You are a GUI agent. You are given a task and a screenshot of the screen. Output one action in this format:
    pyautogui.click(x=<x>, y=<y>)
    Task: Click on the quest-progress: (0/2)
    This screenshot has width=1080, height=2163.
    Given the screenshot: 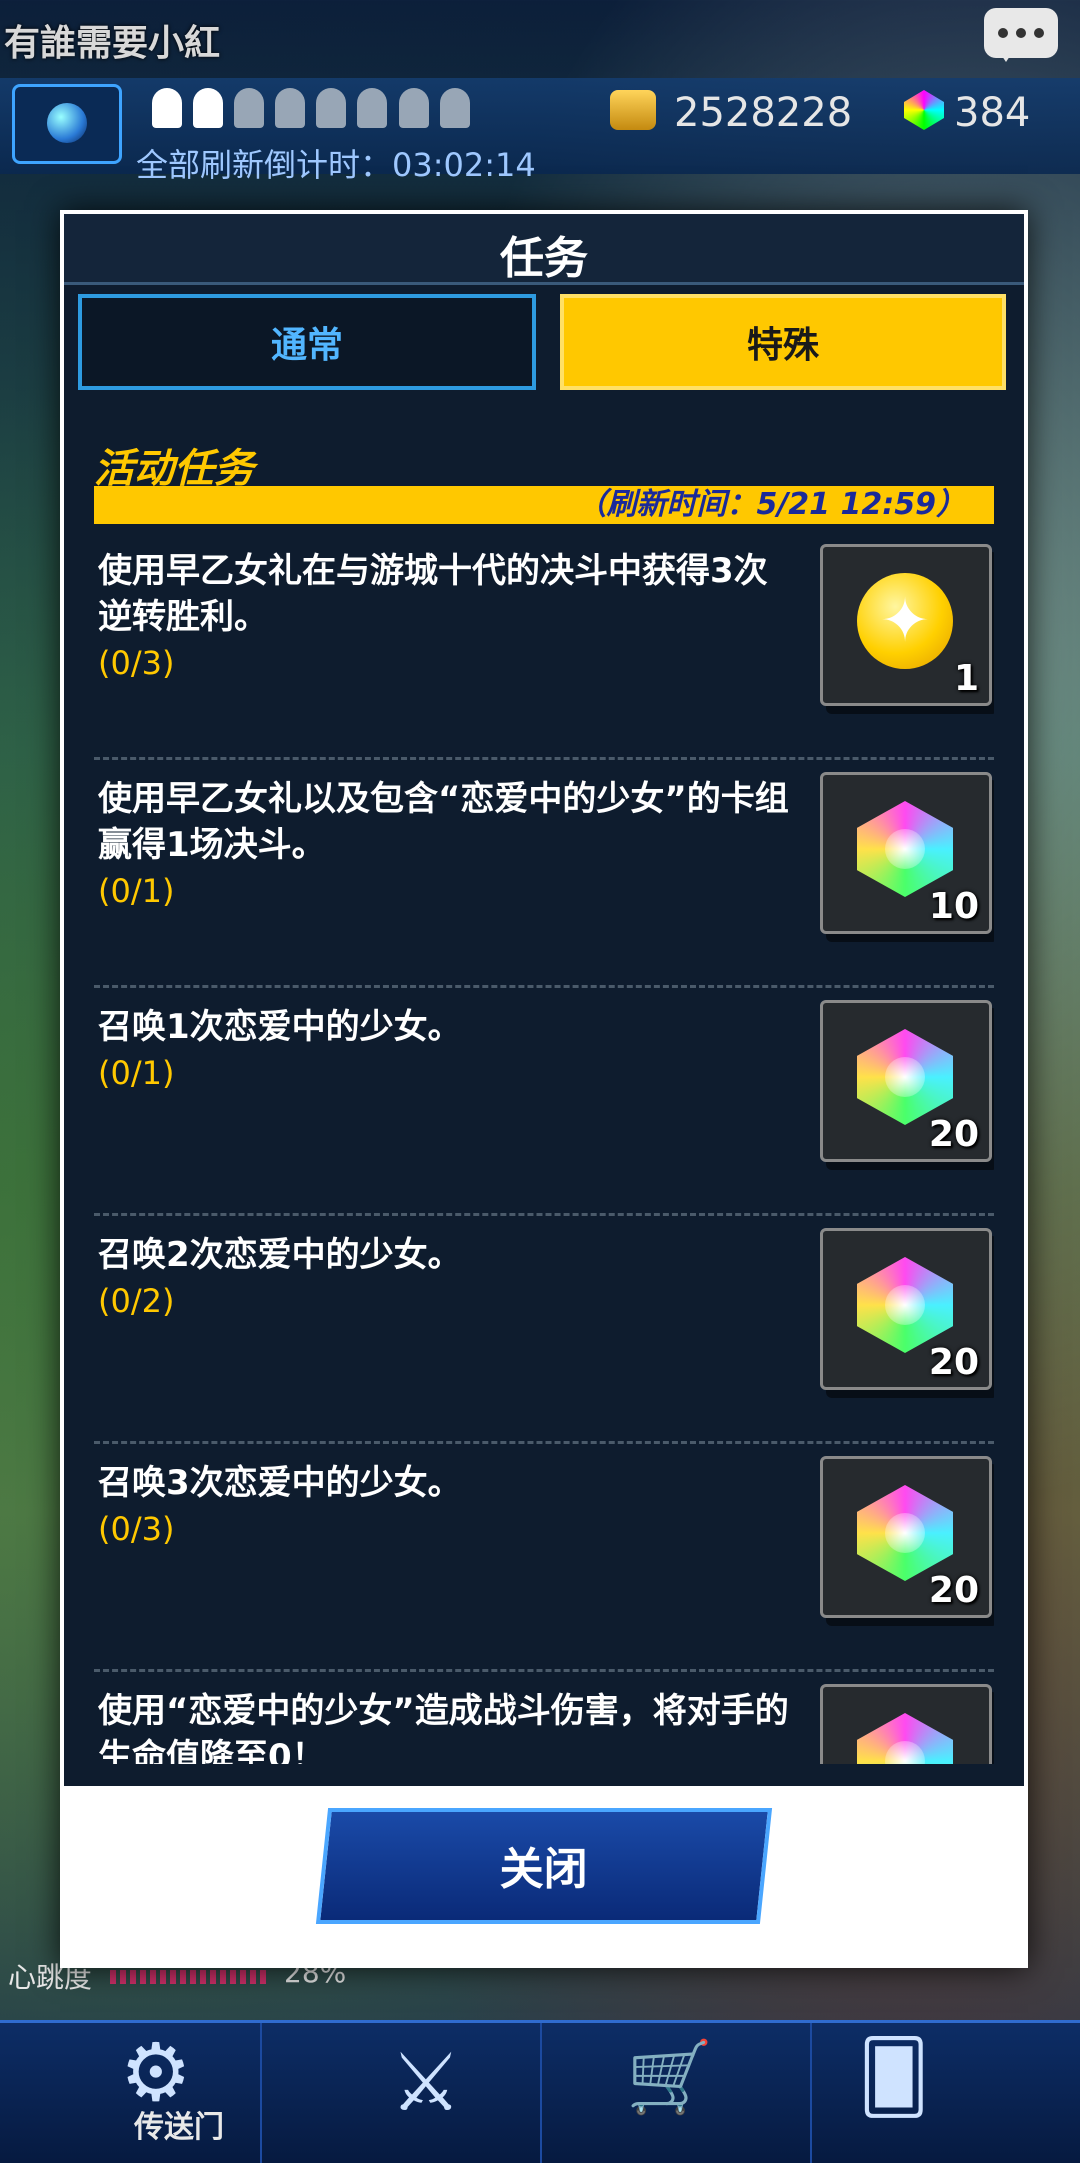 What is the action you would take?
    pyautogui.click(x=136, y=1301)
    